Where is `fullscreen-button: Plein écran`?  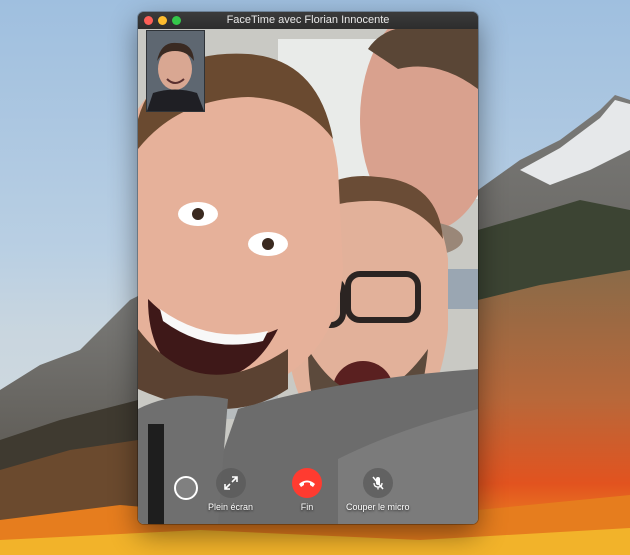 fullscreen-button: Plein écran is located at coordinates (230, 490).